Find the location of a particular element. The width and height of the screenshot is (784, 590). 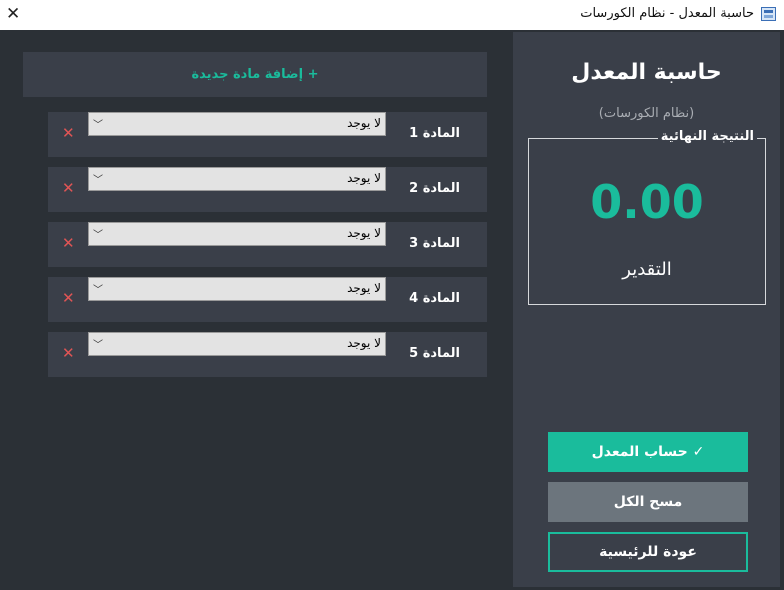

page-subtitle: (نظام الكورسات) is located at coordinates (646, 113).